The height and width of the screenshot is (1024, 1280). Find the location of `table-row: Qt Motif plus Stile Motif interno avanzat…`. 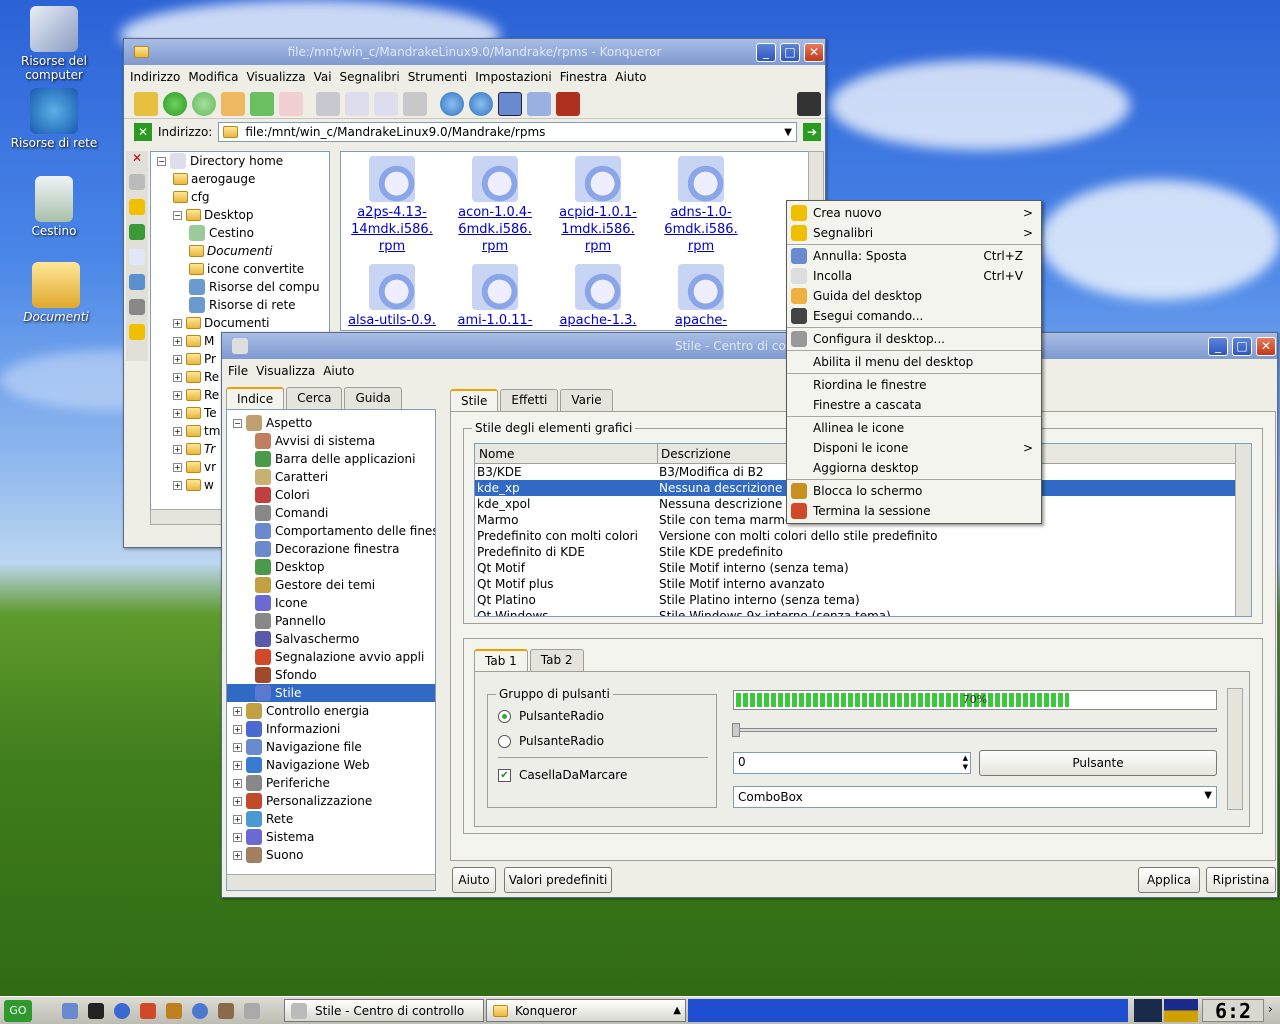

table-row: Qt Motif plus Stile Motif interno avanzat… is located at coordinates (855, 584).